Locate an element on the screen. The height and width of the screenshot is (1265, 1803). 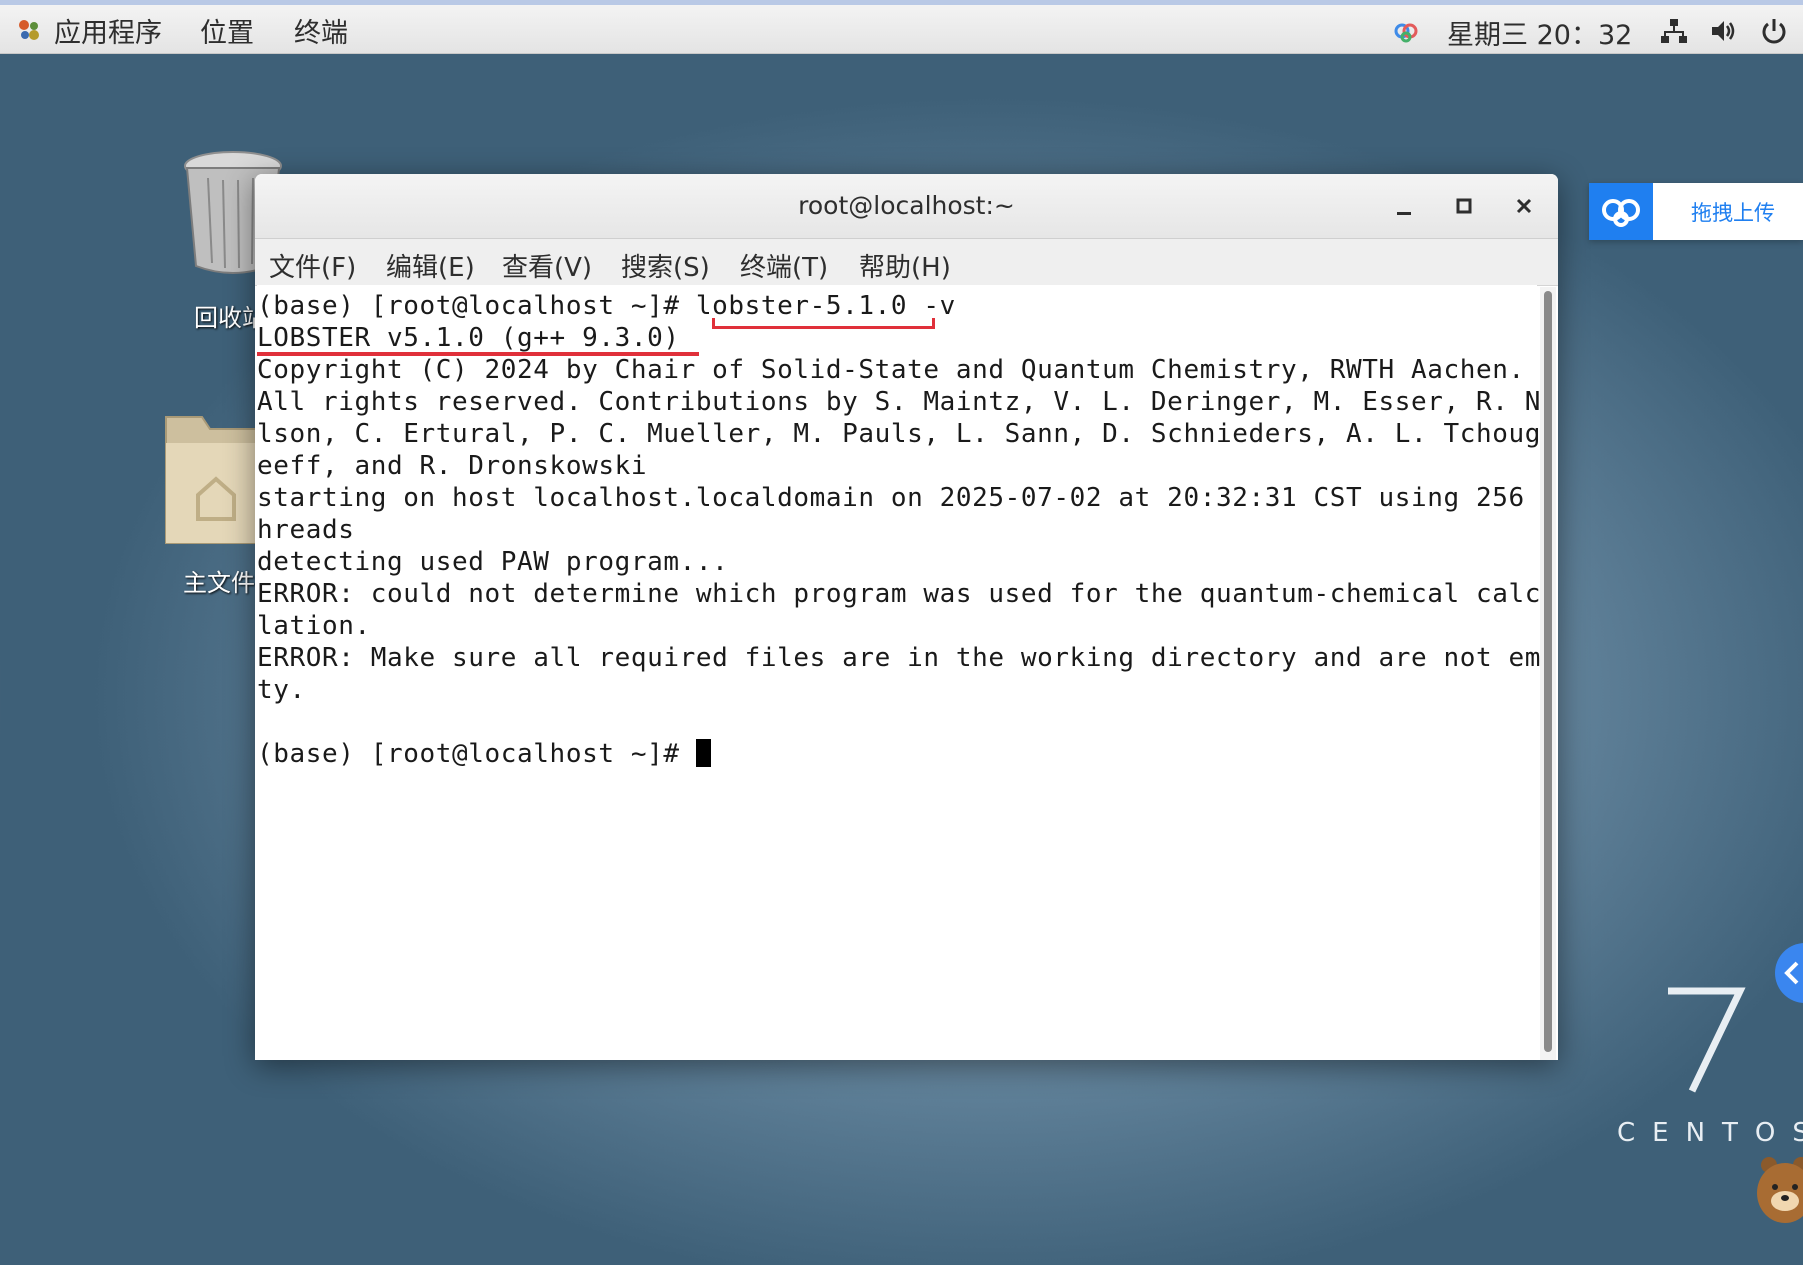
chevron-left-icon is located at coordinates (1791, 973).